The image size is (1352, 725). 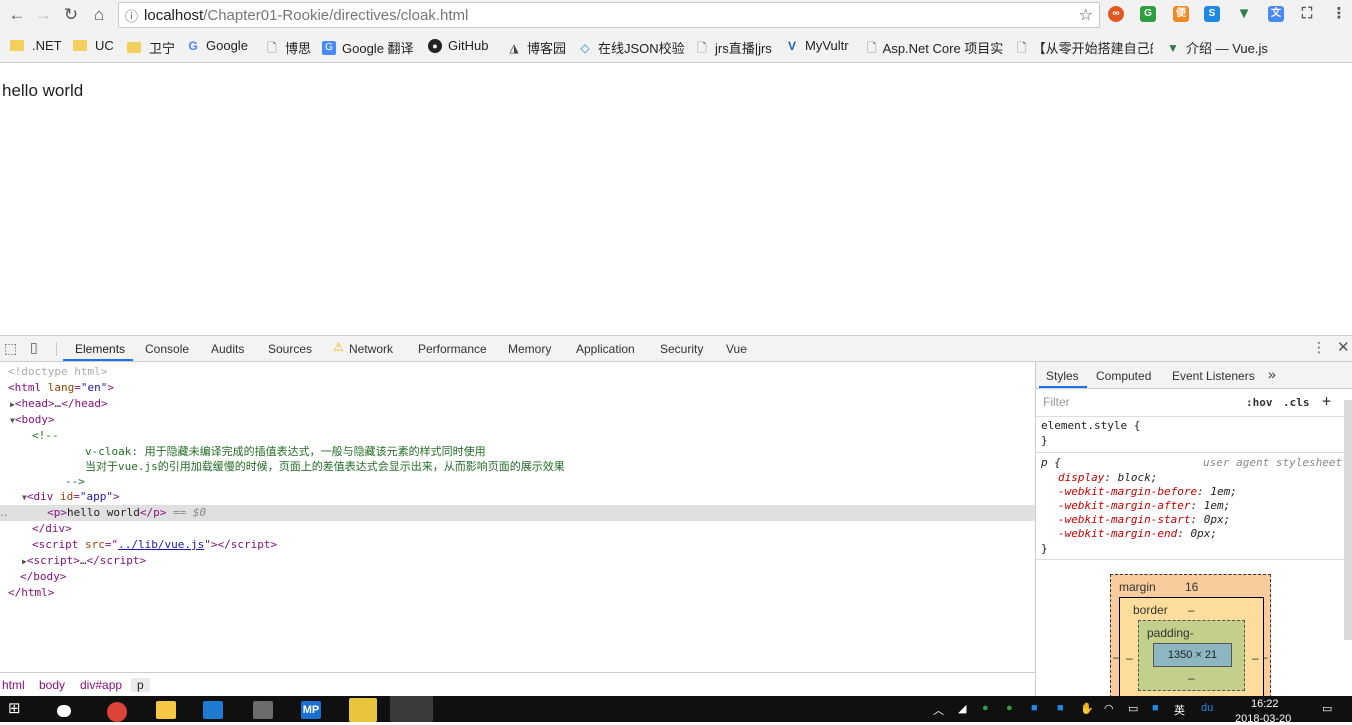 I want to click on tray-icon: ✋, so click(x=1087, y=708).